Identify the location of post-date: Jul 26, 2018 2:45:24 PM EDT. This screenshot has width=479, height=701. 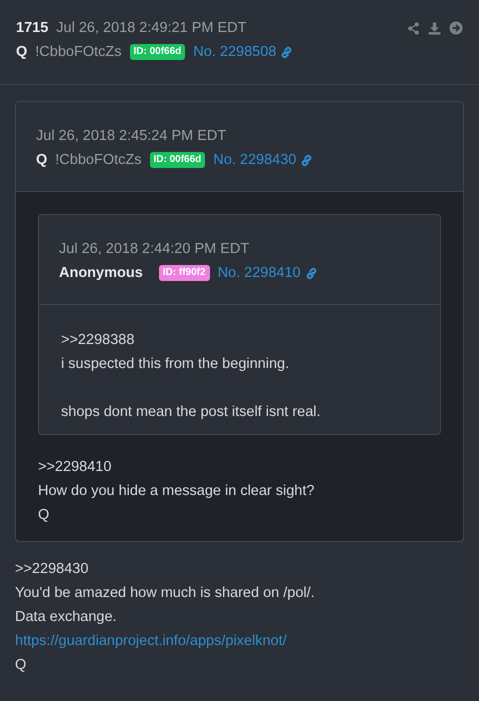
(131, 136).